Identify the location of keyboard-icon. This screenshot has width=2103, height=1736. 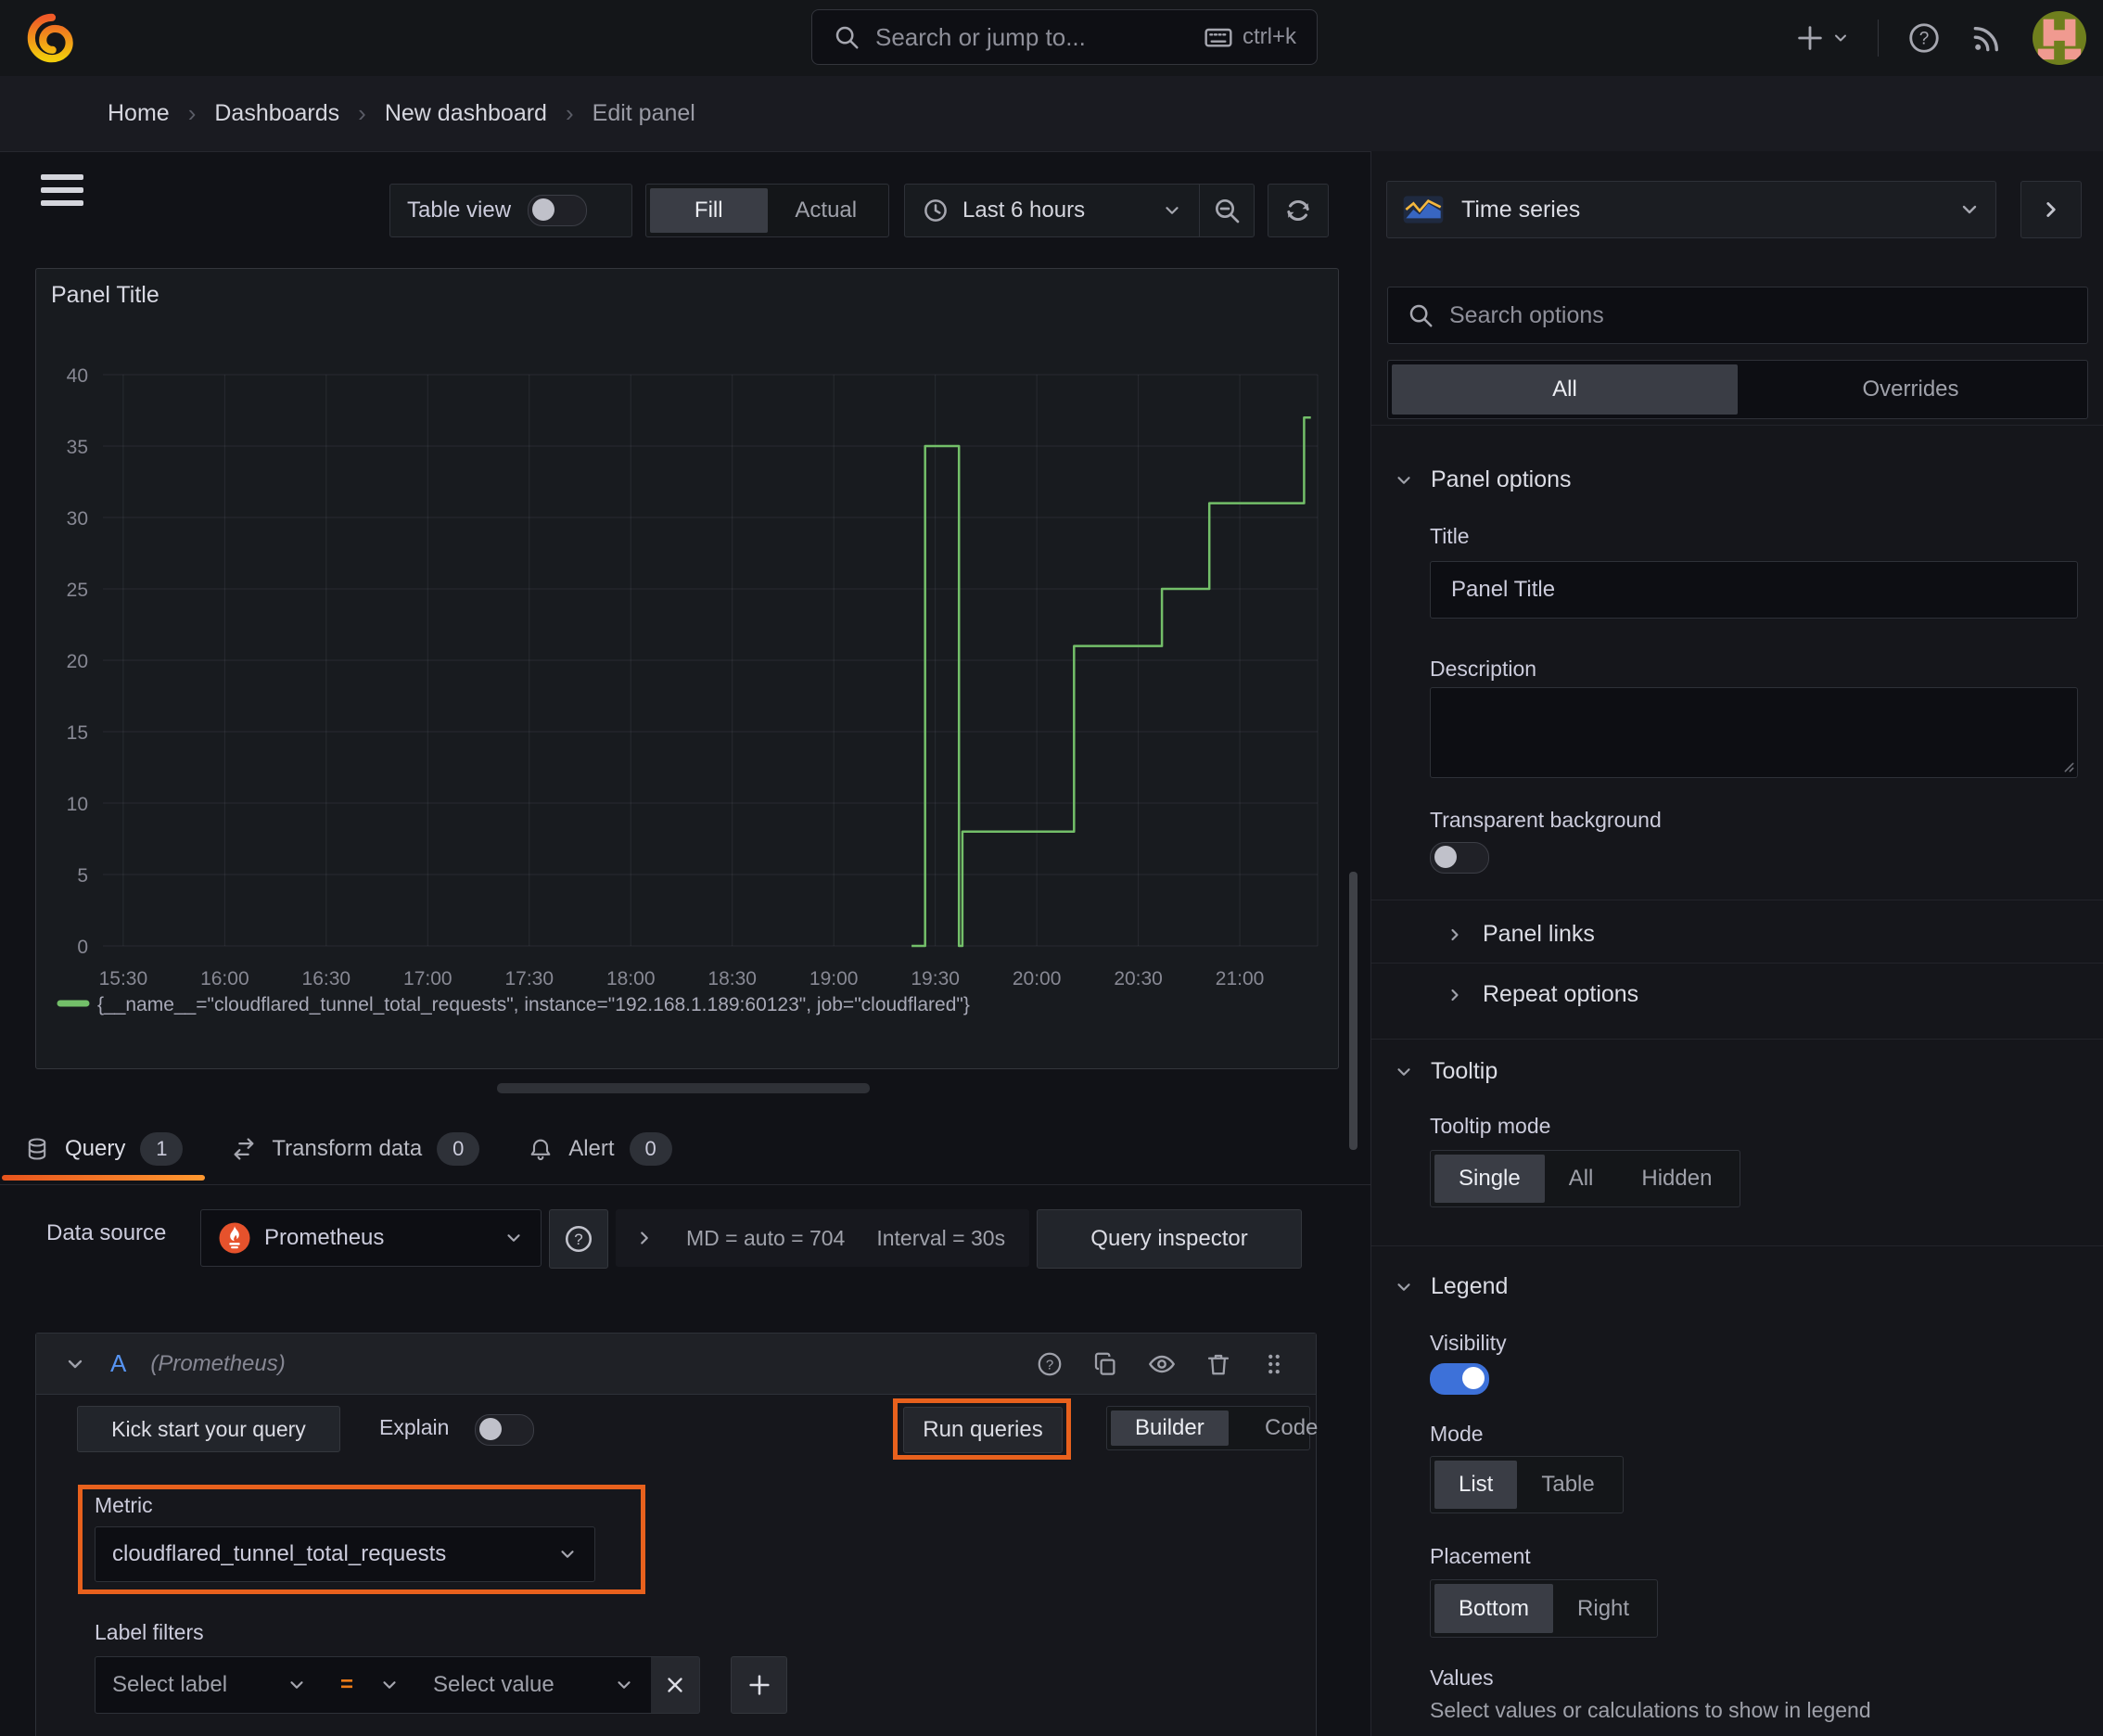
(1218, 37).